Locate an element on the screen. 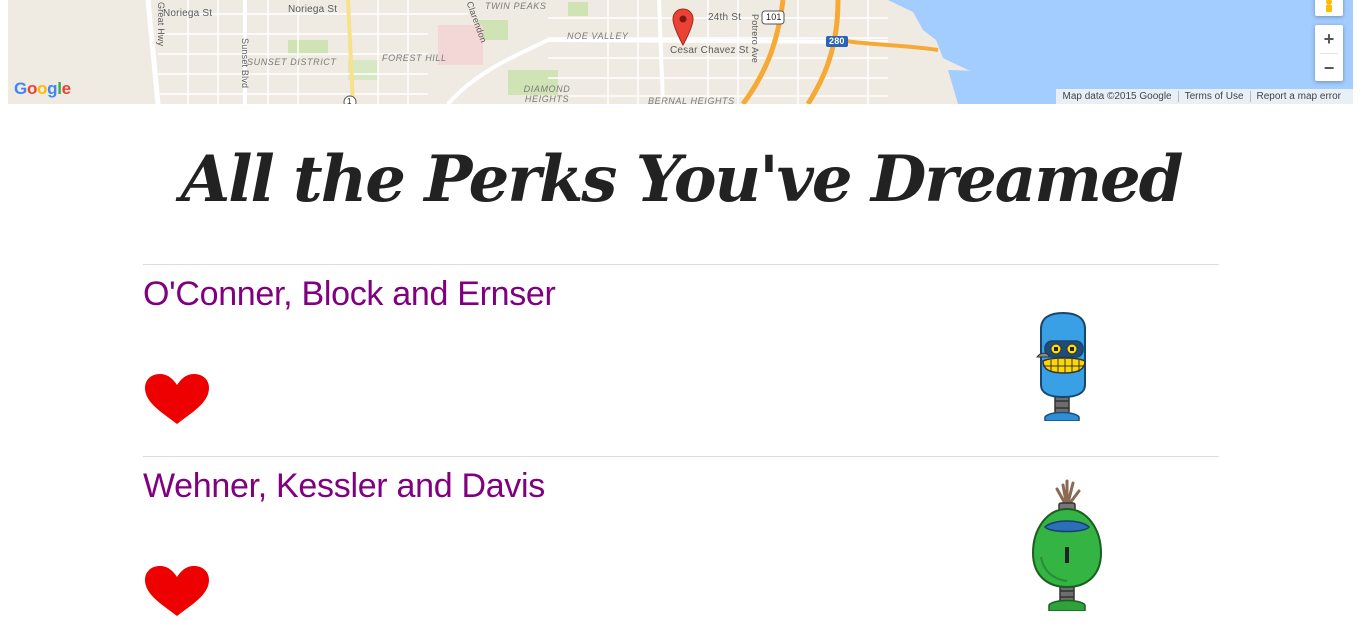 This screenshot has height=630, width=1362. street-label-great-hwy: Great Hwy is located at coordinates (161, 24).